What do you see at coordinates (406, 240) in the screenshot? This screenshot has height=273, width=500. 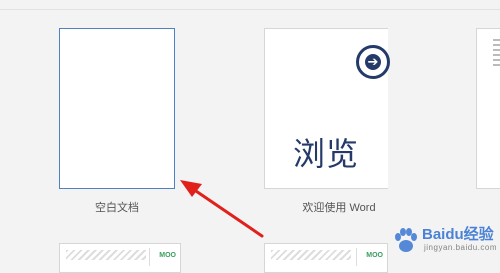 I see `paw-logo-icon` at bounding box center [406, 240].